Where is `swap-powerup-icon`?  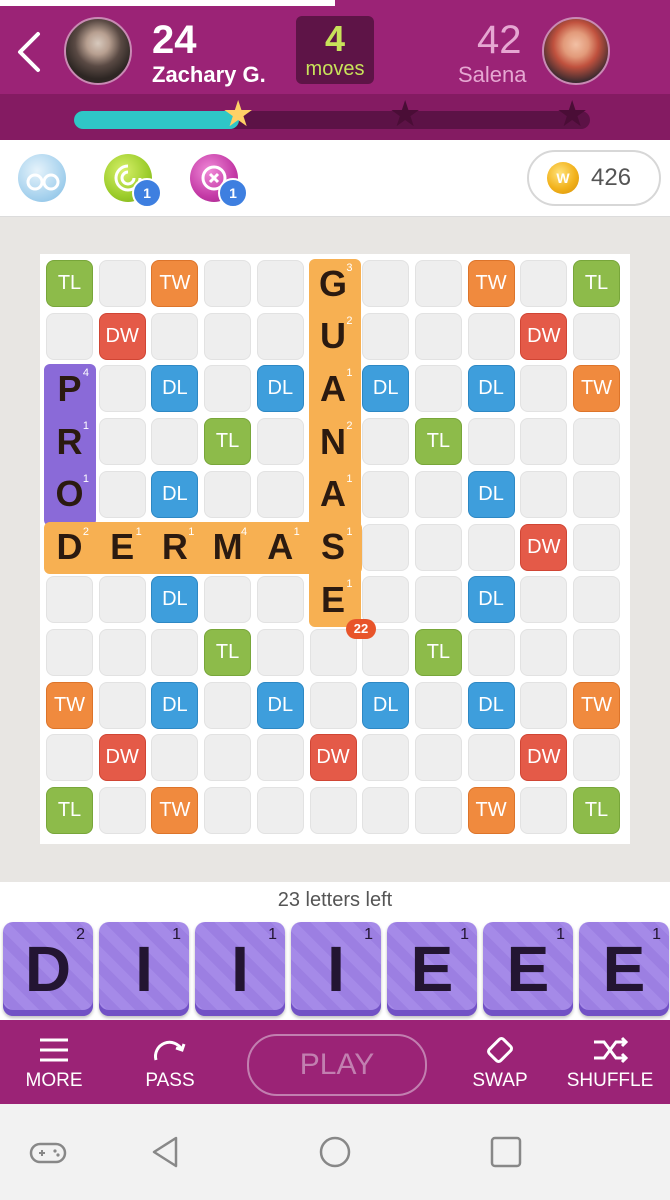
swap-powerup-icon is located at coordinates (42, 178).